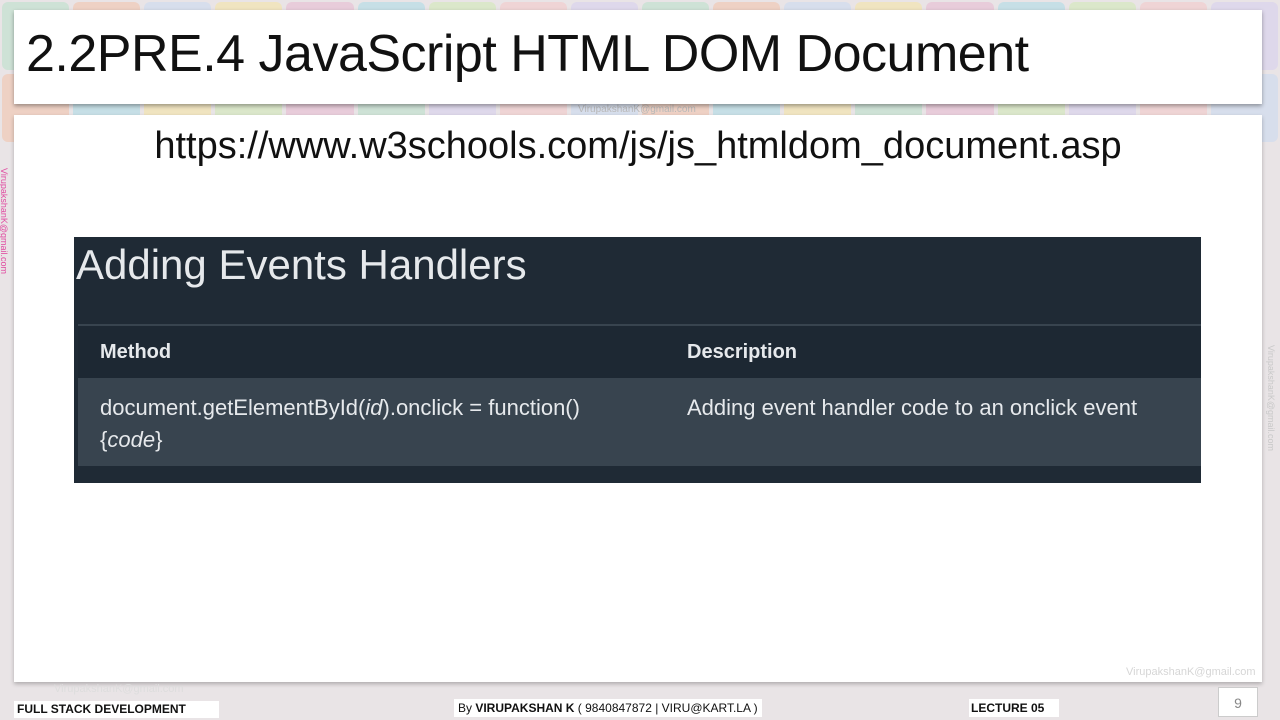 The image size is (1280, 720). What do you see at coordinates (136, 352) in the screenshot?
I see `column-header-method: Method` at bounding box center [136, 352].